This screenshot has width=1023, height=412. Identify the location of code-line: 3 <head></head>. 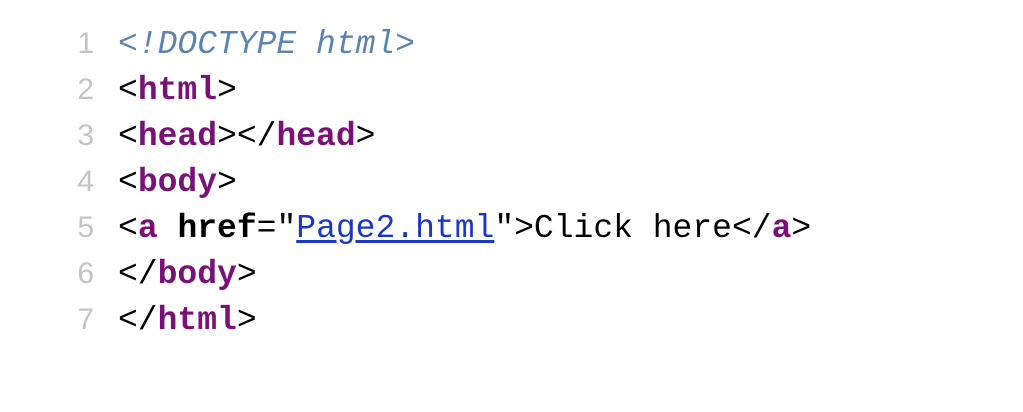
(511, 136).